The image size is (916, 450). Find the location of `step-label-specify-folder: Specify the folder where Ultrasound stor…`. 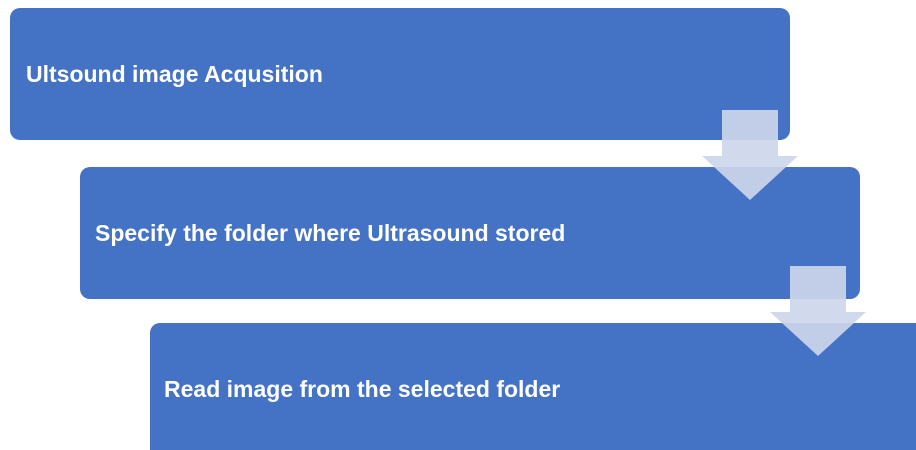

step-label-specify-folder: Specify the folder where Ultrasound stor… is located at coordinates (330, 232).